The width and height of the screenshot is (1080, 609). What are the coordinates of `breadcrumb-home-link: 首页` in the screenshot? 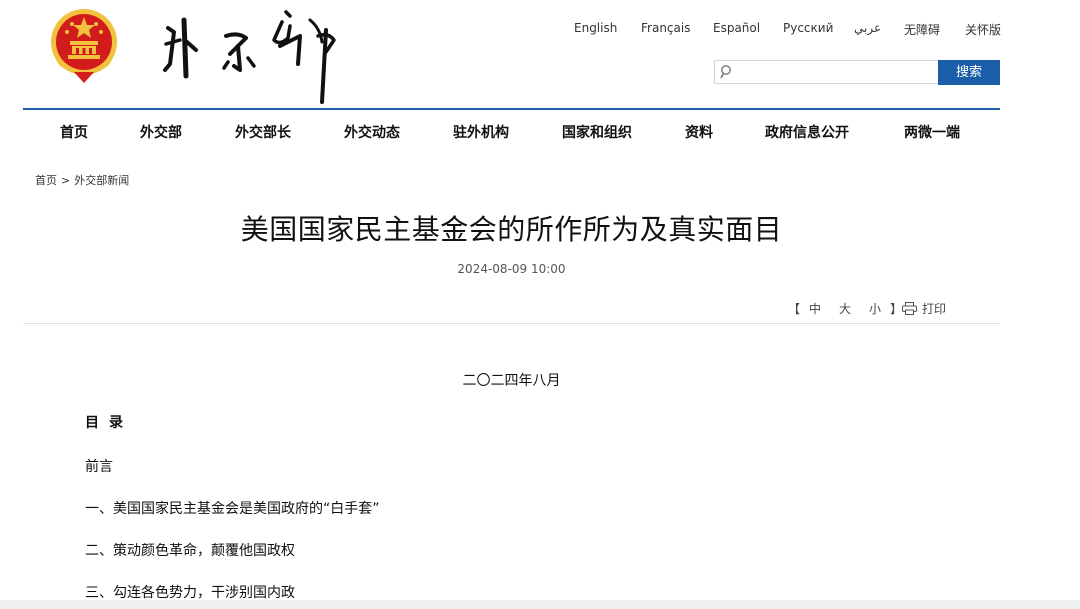 It's located at (46, 180).